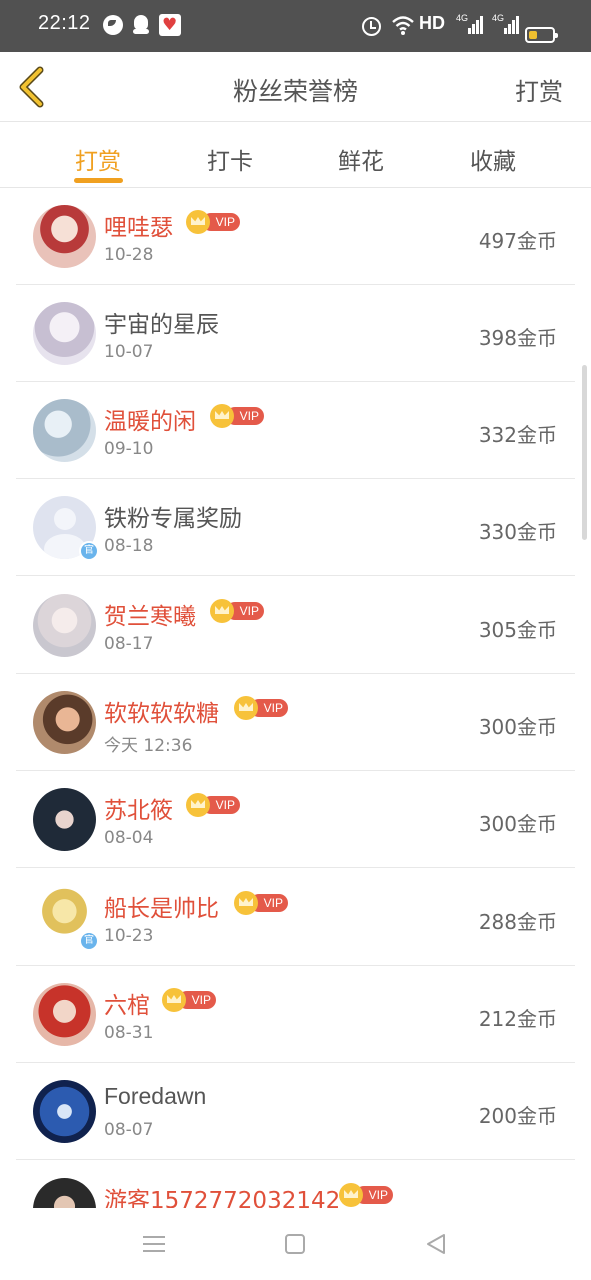 The height and width of the screenshot is (1280, 591). Describe the element at coordinates (155, 1096) in the screenshot. I see `fan-name: Foredawn` at that location.